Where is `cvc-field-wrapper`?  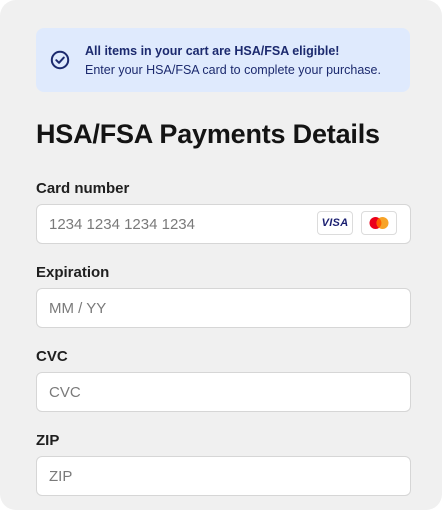 cvc-field-wrapper is located at coordinates (223, 392).